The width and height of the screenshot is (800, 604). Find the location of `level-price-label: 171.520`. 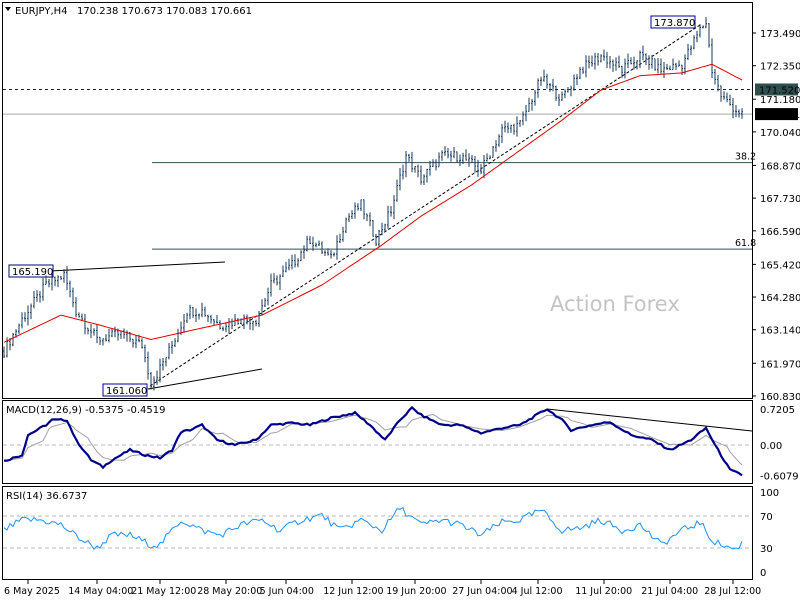

level-price-label: 171.520 is located at coordinates (779, 90).